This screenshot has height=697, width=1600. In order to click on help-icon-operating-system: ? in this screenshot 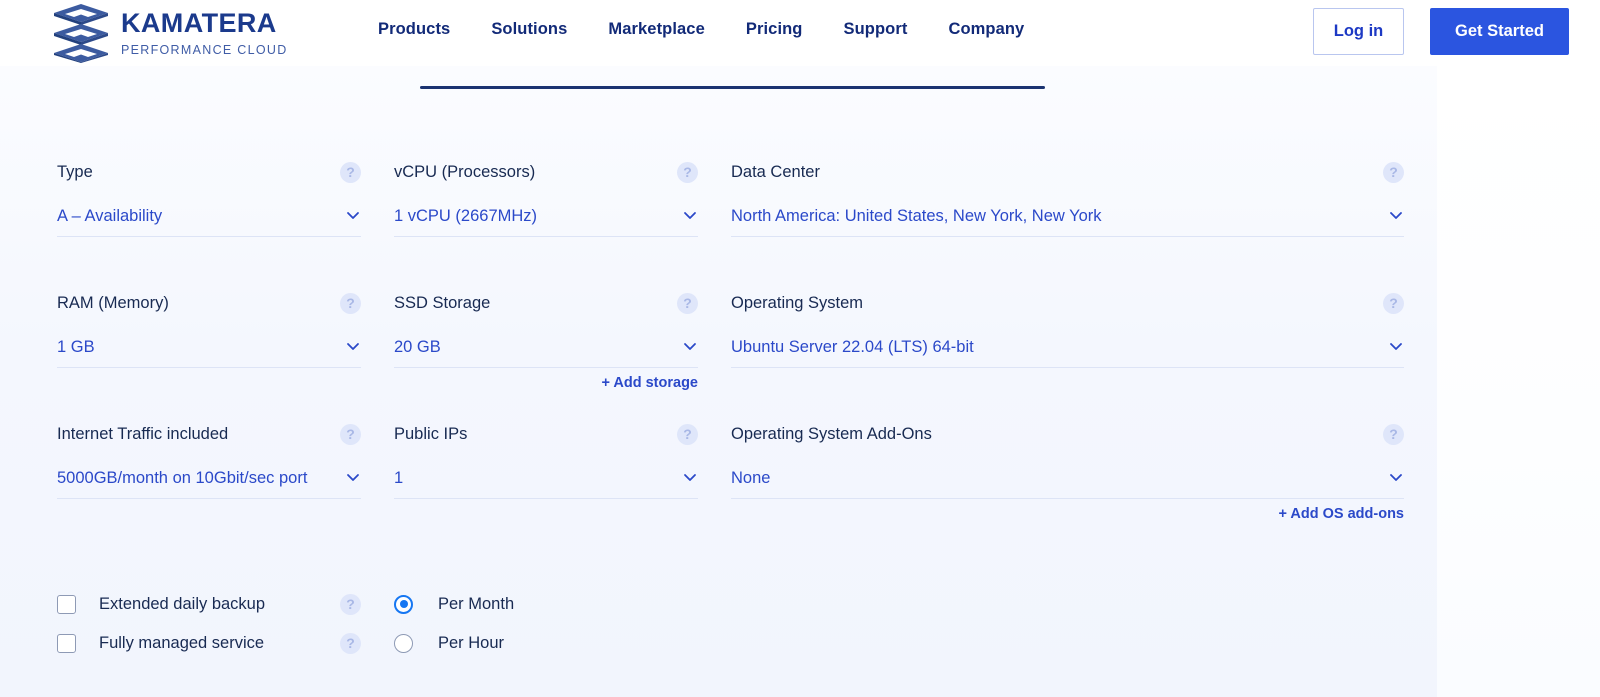, I will do `click(1393, 303)`.